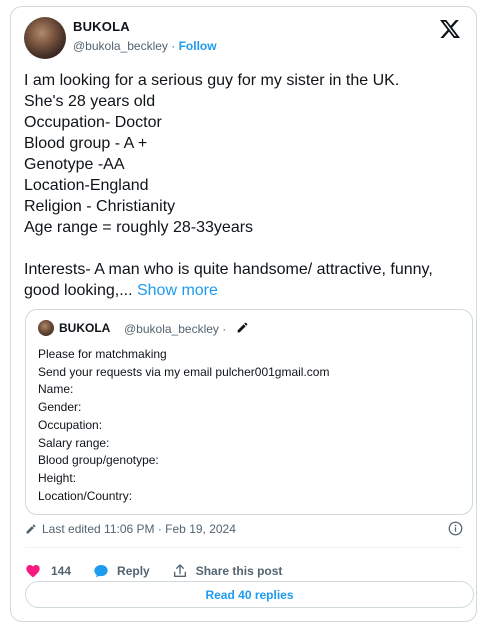 The height and width of the screenshot is (632, 489). Describe the element at coordinates (139, 529) in the screenshot. I see `edited-label: Last edited 11:06 PM · Feb 19, 2024` at that location.